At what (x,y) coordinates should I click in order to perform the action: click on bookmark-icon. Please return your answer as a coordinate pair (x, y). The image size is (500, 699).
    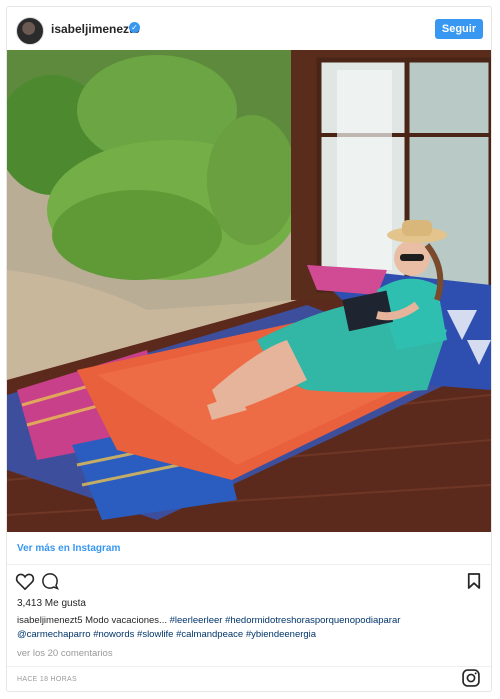
    Looking at the image, I should click on (474, 581).